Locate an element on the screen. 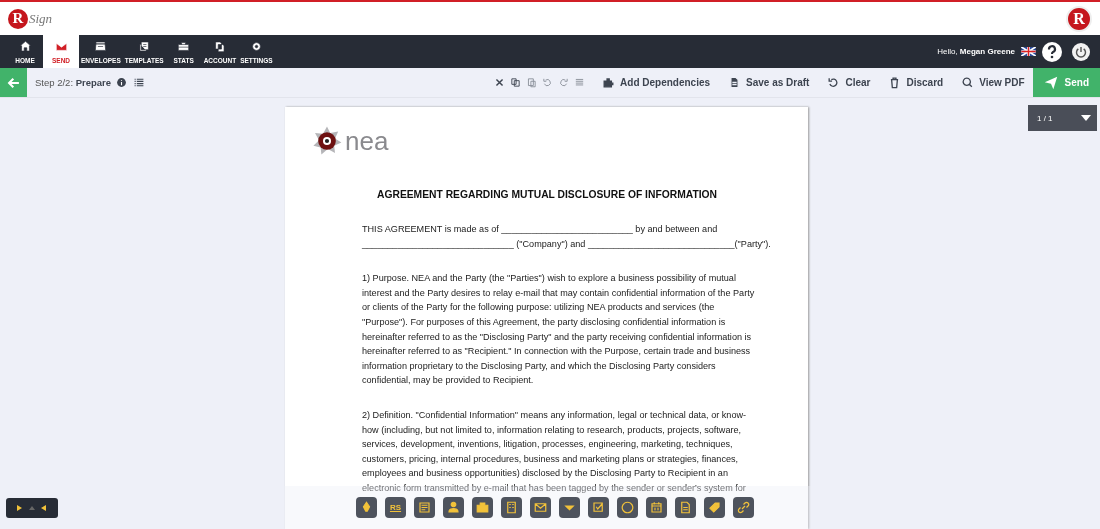 The height and width of the screenshot is (529, 1100). file-icon is located at coordinates (685, 507).